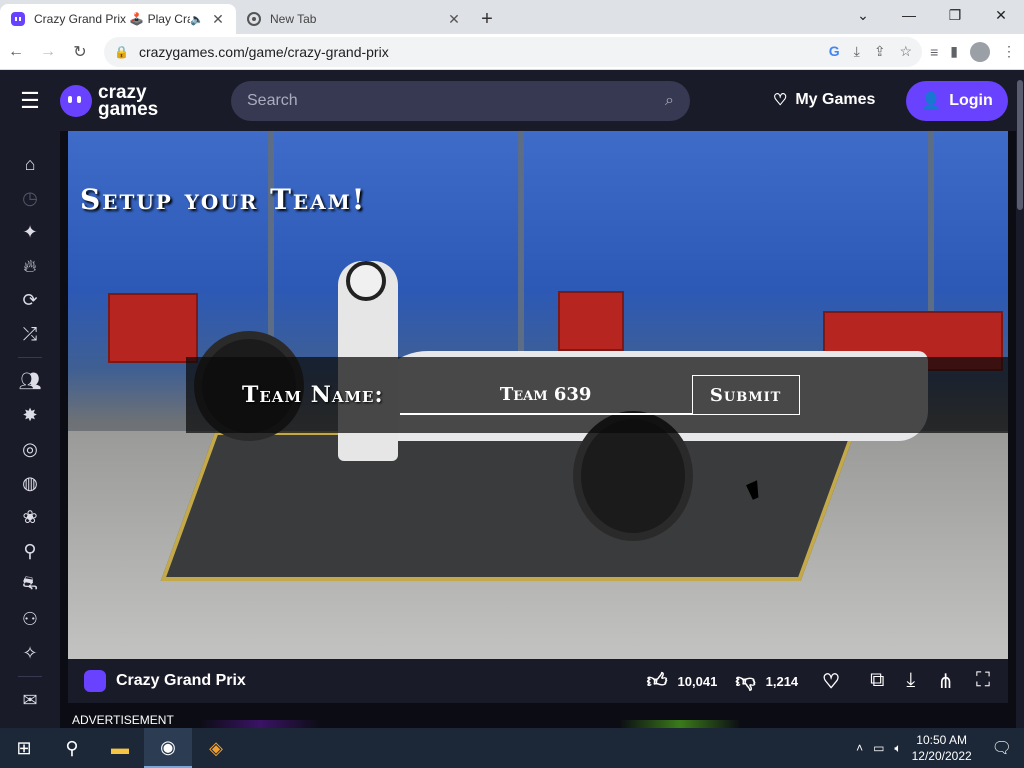 This screenshot has width=1024, height=768. Describe the element at coordinates (980, 51) in the screenshot. I see `profile-avatar` at that location.